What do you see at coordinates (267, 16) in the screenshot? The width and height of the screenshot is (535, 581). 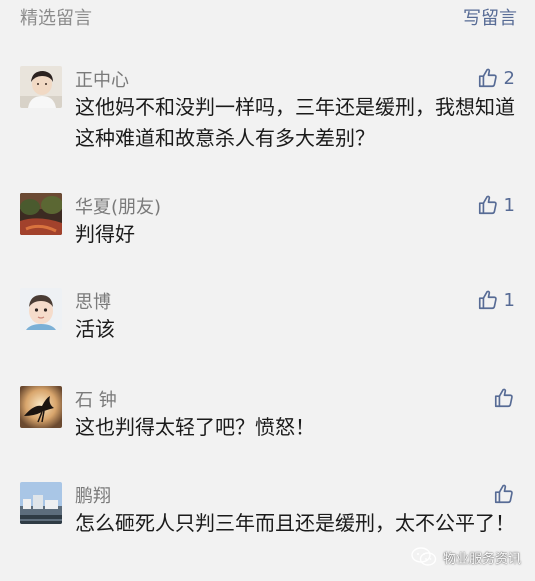 I see `comments-header: 精选留言 写留言` at bounding box center [267, 16].